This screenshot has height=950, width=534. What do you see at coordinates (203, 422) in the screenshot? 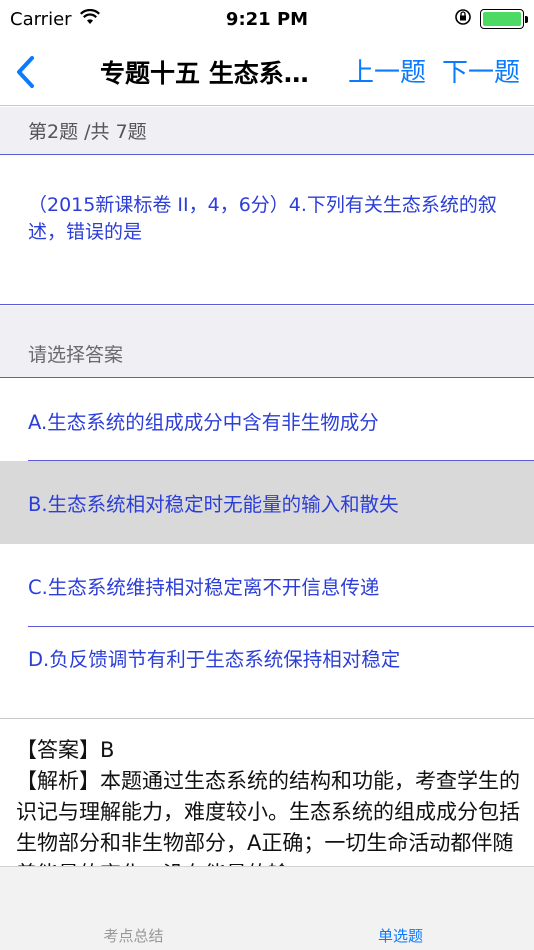
I see `option-label: A.生态系统的组成成分中含有非生物成分` at bounding box center [203, 422].